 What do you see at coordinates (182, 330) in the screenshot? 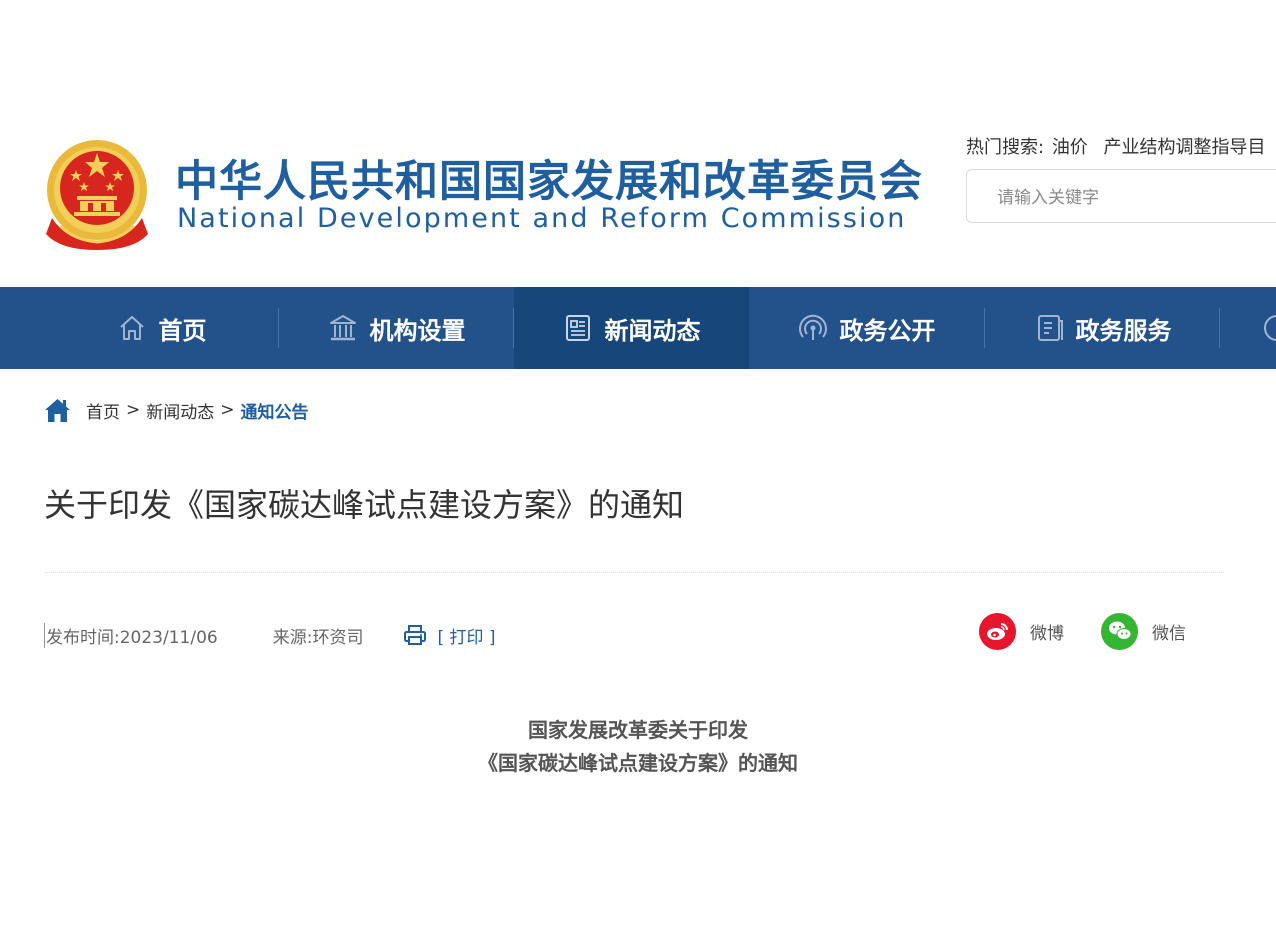
I see `nav-item-label: 首页` at bounding box center [182, 330].